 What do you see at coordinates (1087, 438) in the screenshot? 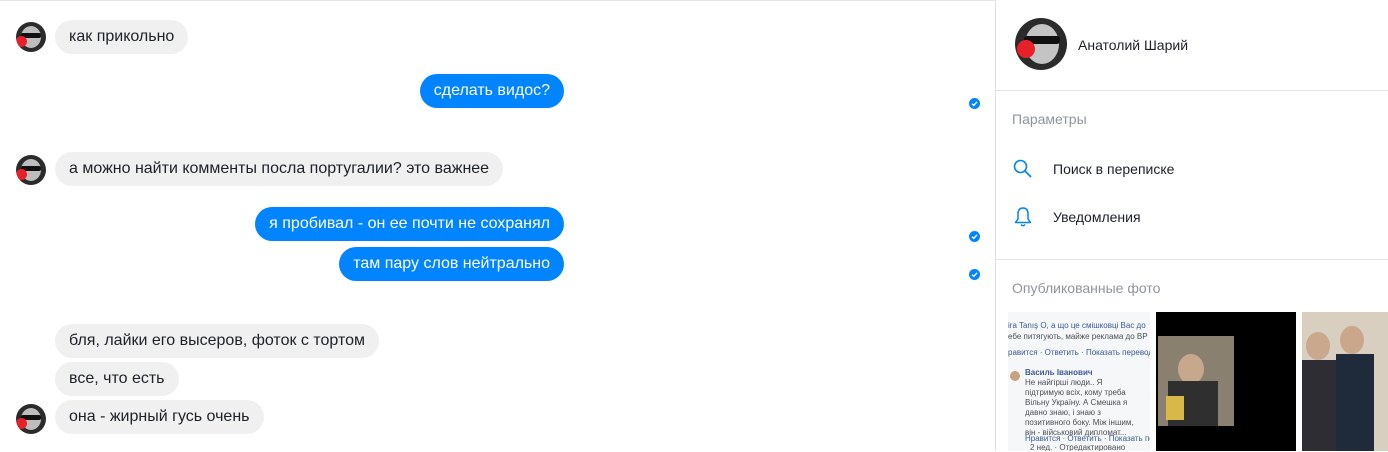
I see `snippet-actions: Нравится · Ответить · Показать пер` at bounding box center [1087, 438].